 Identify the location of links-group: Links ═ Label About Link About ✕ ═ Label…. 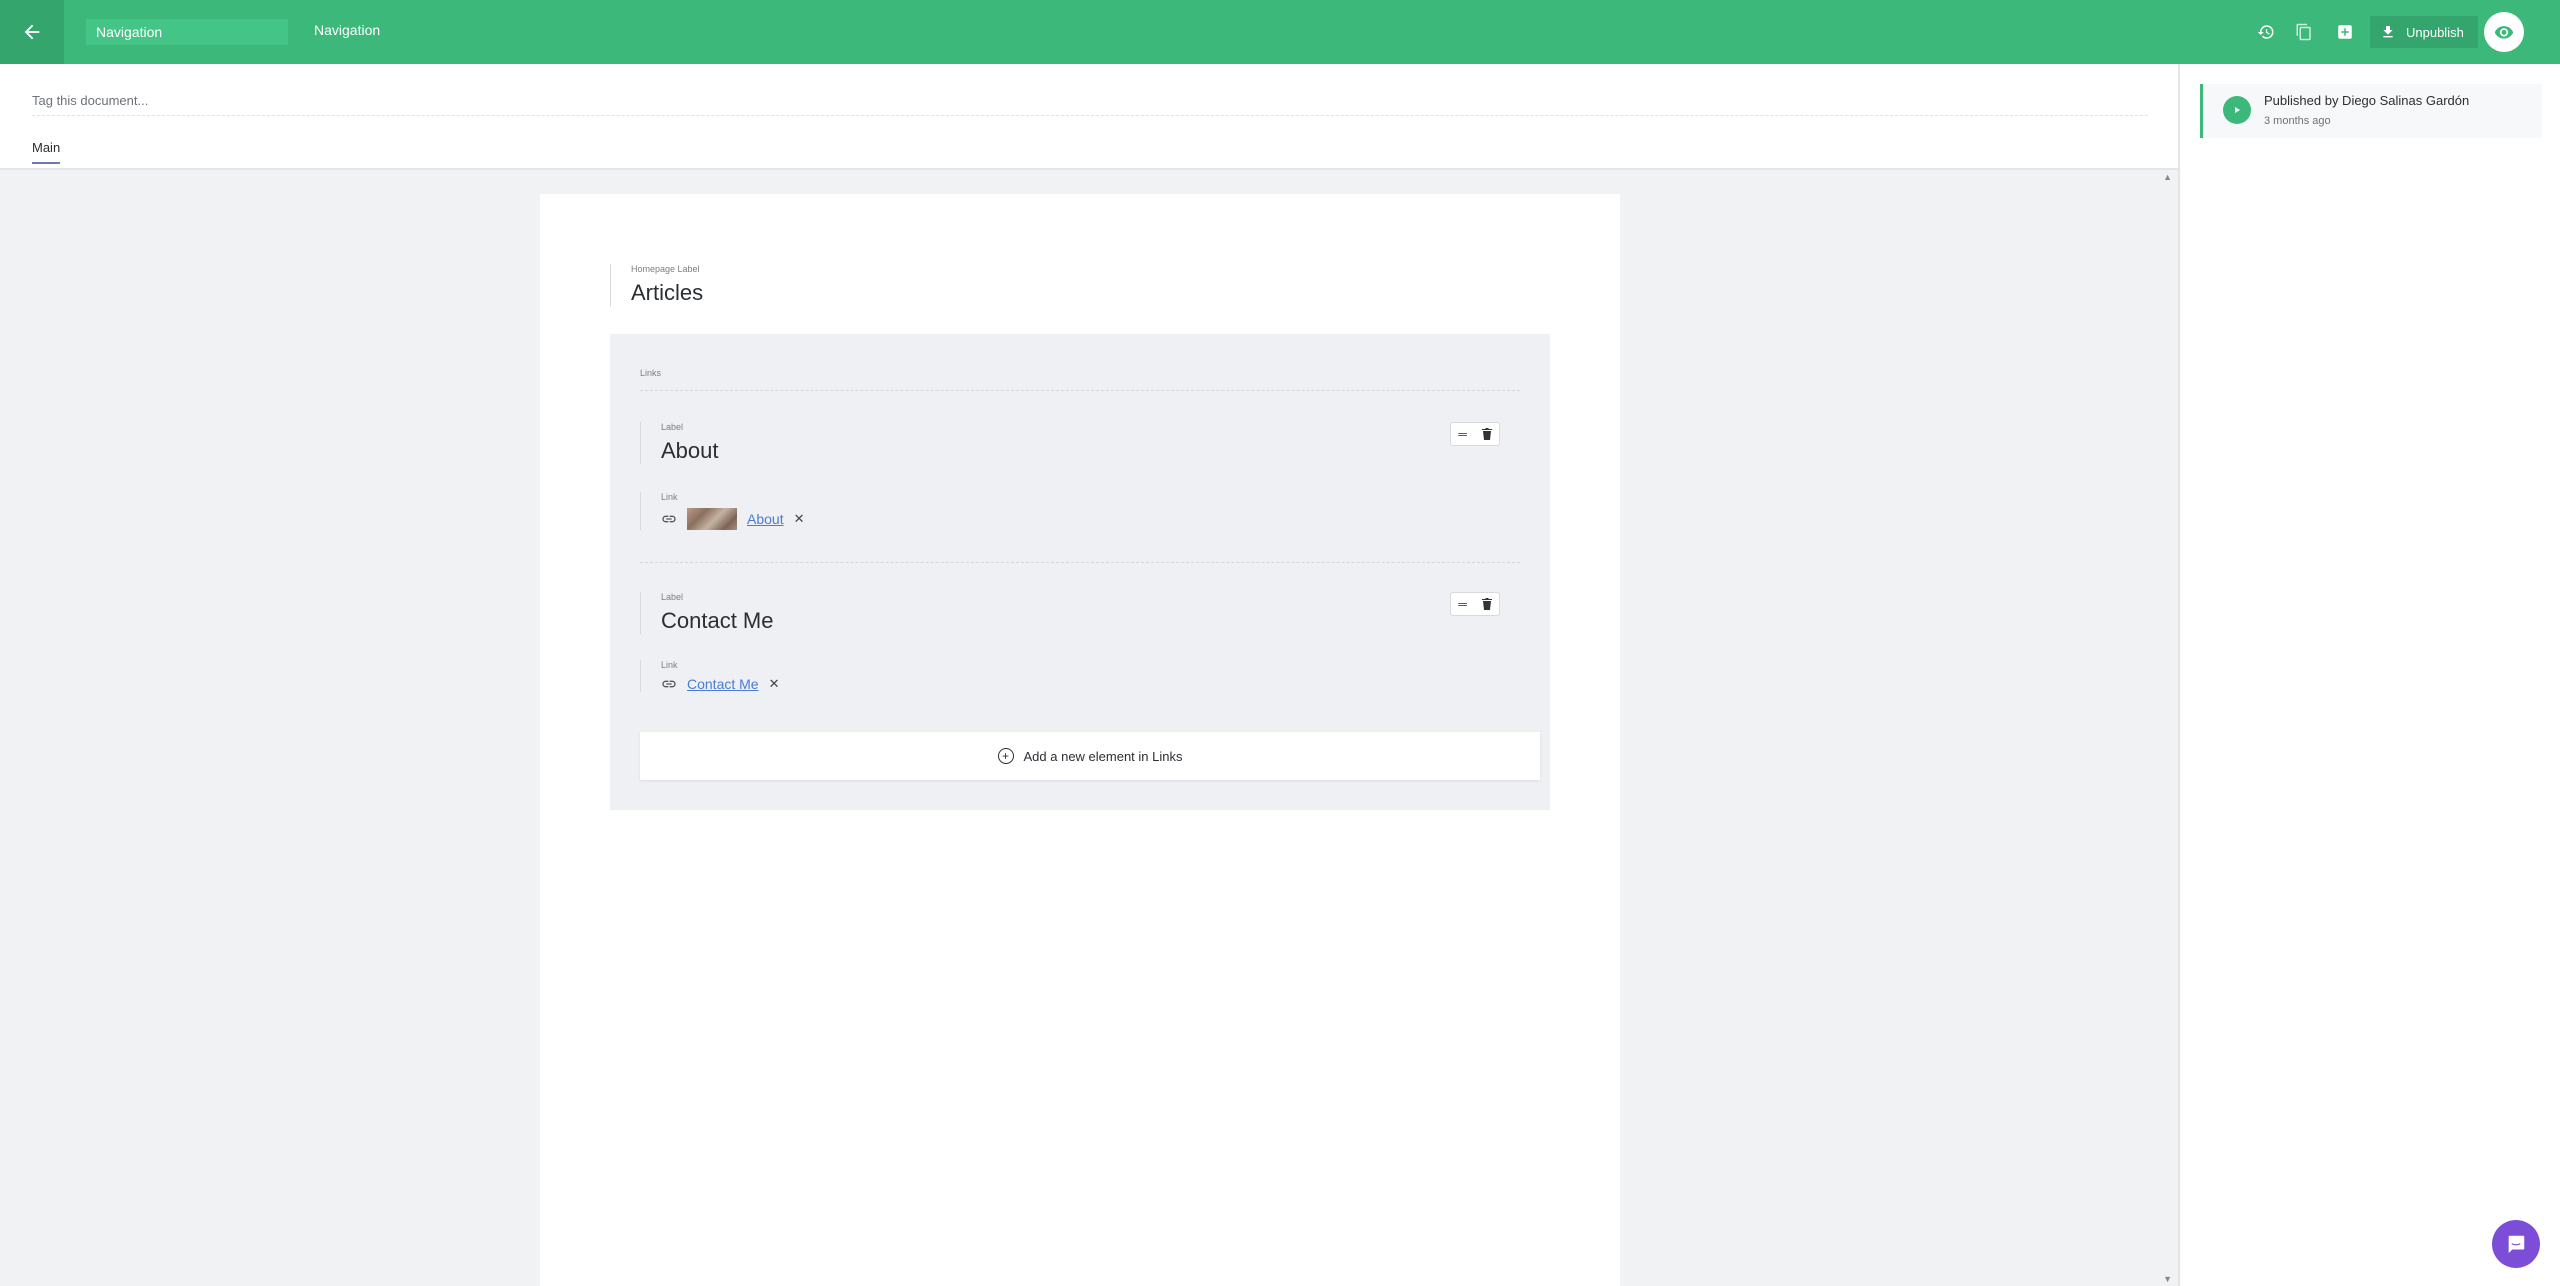
(1080, 572).